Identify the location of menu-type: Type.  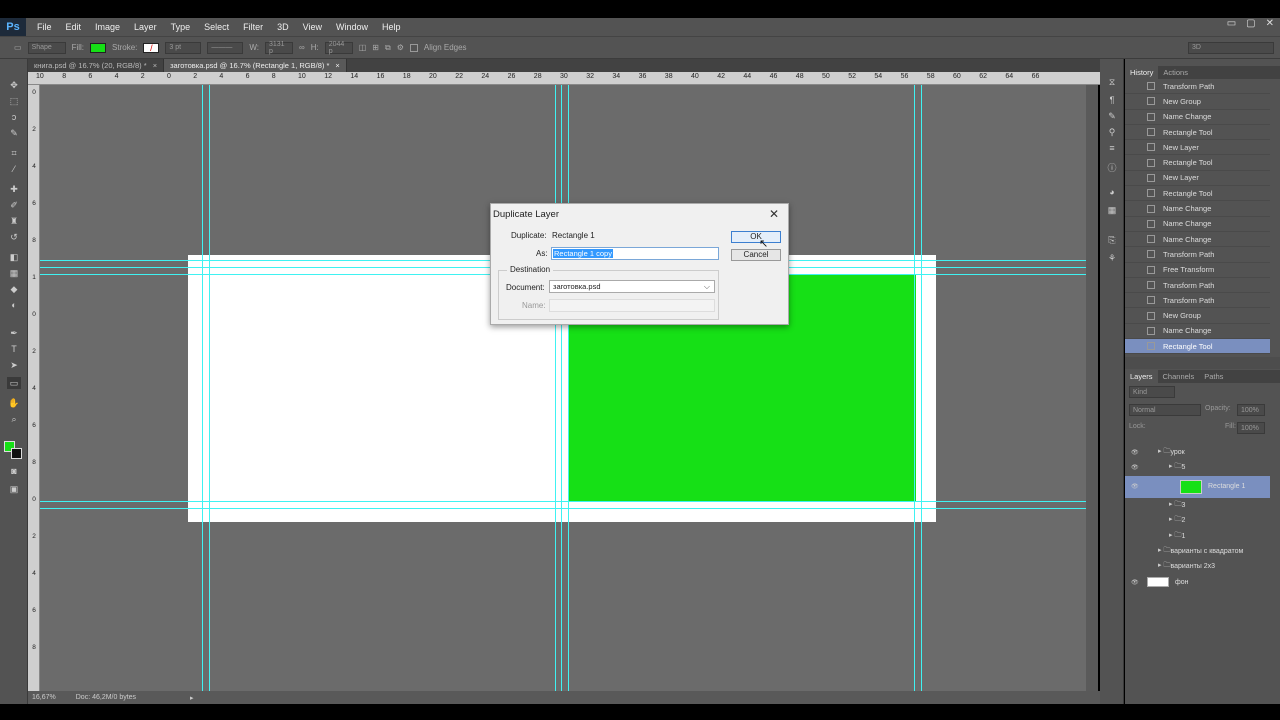
(181, 27).